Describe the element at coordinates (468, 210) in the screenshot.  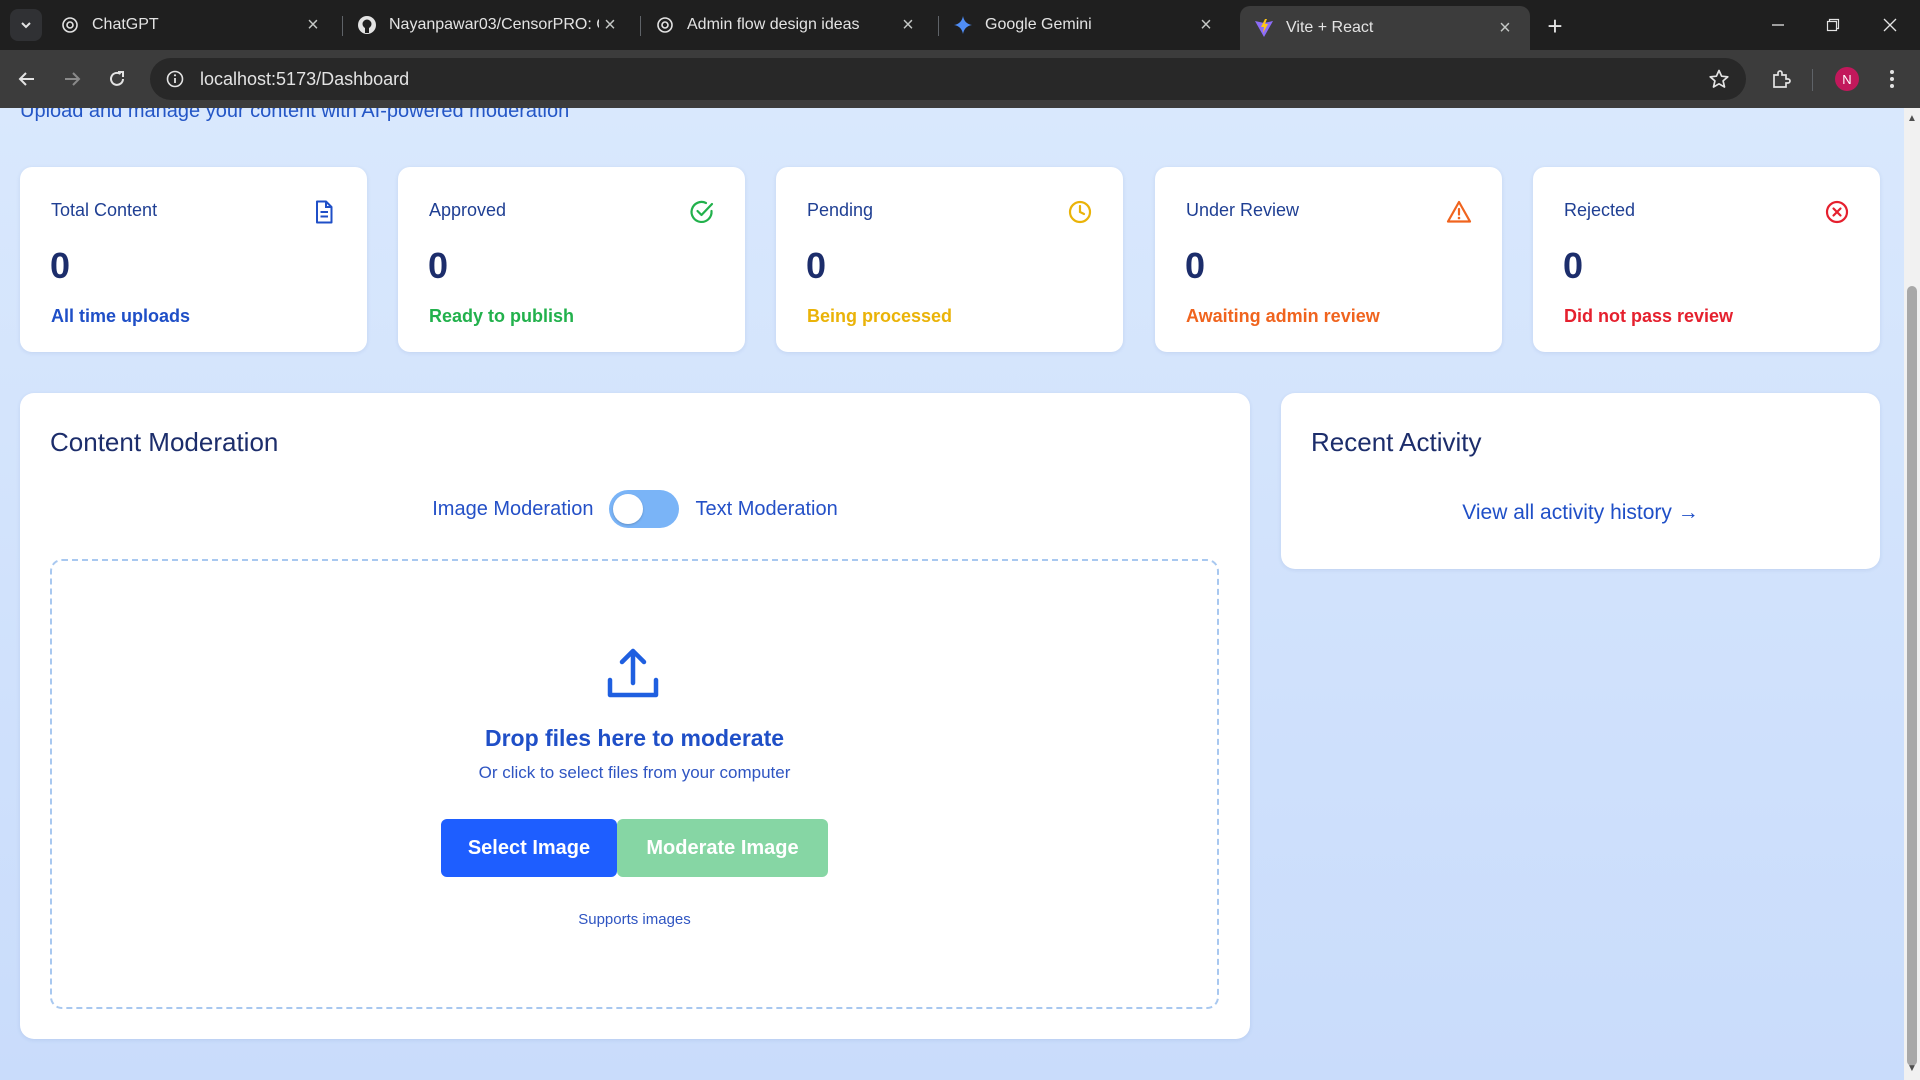
I see `stat-label: Approved` at that location.